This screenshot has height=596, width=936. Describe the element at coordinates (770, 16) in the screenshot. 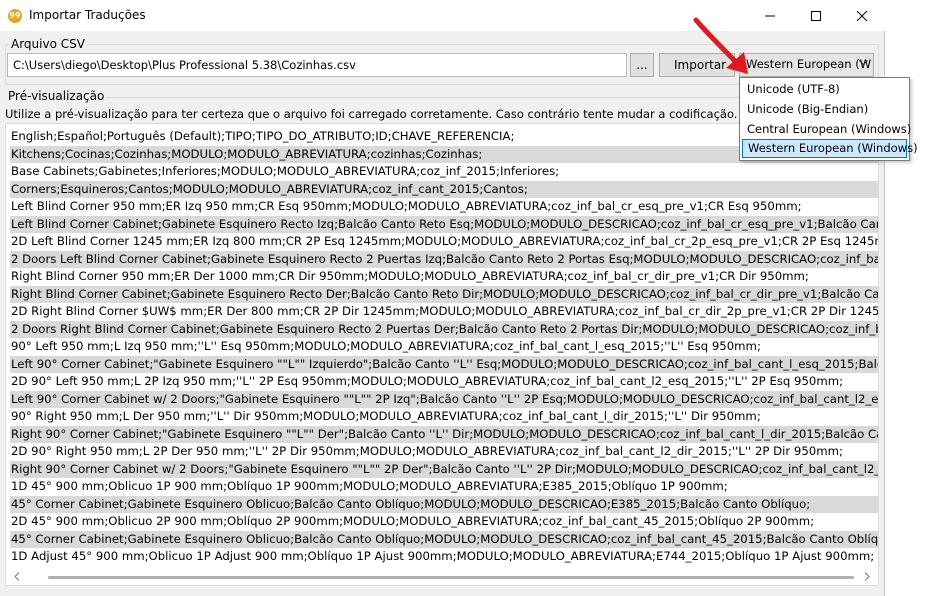

I see `minimize-icon` at that location.